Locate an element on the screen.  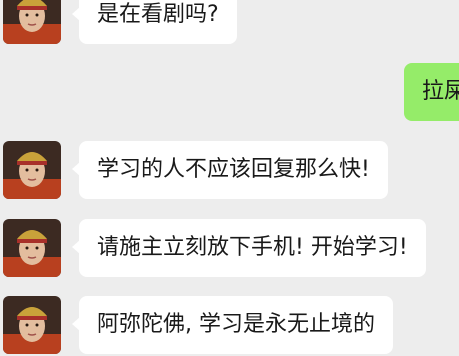
message-text: 学习的人不应该回复那么快! is located at coordinates (233, 169).